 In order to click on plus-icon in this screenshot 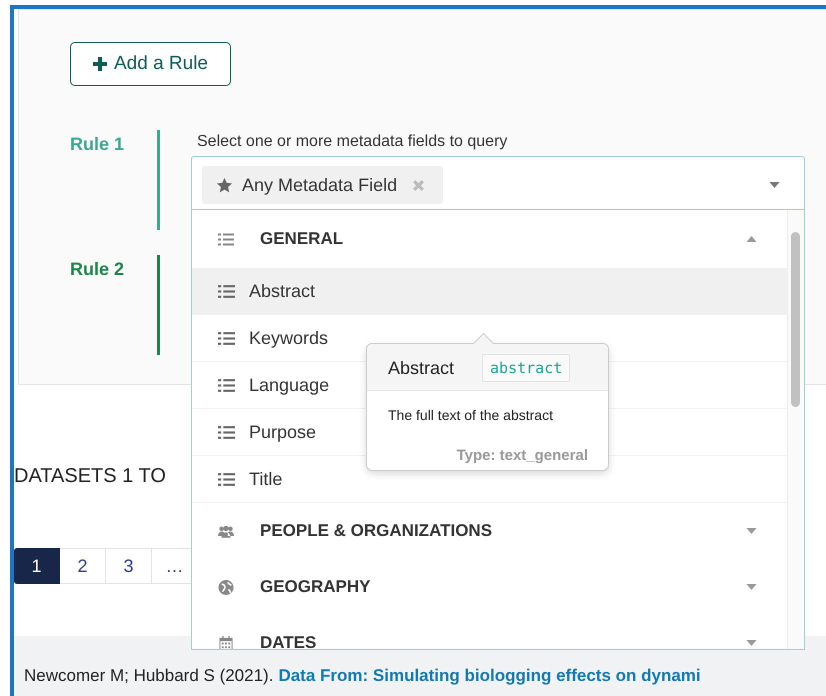, I will do `click(99, 64)`.